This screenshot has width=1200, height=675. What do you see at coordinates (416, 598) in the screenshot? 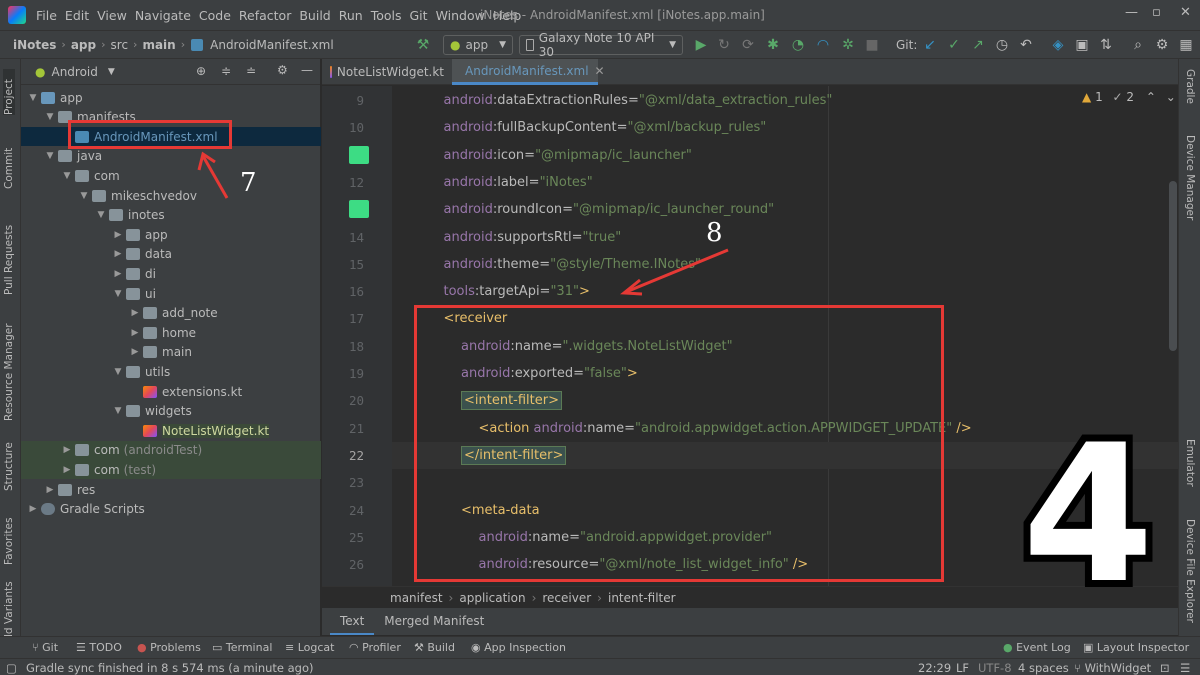
I see `breadcrumb-item: manifest` at bounding box center [416, 598].